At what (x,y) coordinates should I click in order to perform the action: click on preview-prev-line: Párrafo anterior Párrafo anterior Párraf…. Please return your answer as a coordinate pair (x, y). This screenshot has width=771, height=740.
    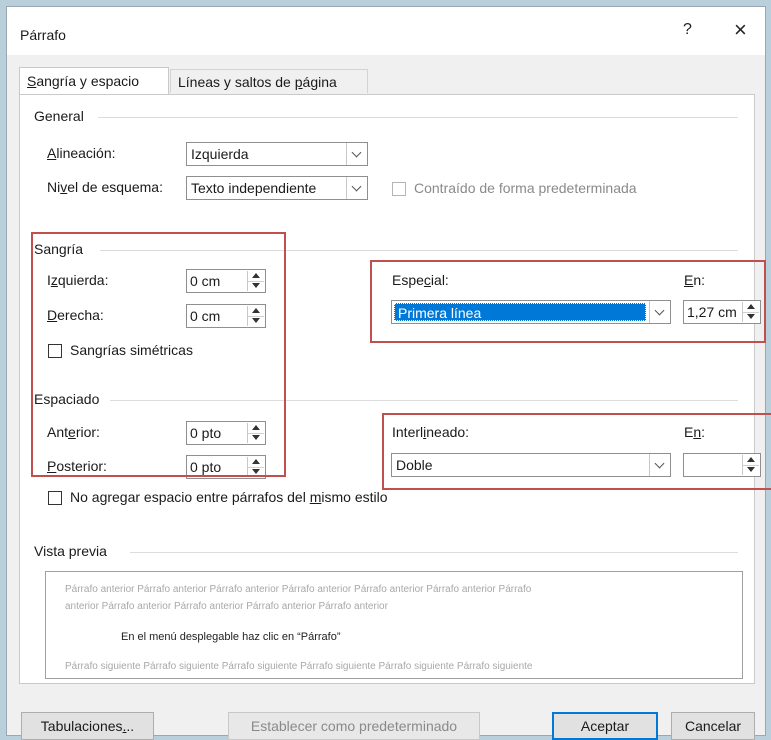
    Looking at the image, I should click on (298, 589).